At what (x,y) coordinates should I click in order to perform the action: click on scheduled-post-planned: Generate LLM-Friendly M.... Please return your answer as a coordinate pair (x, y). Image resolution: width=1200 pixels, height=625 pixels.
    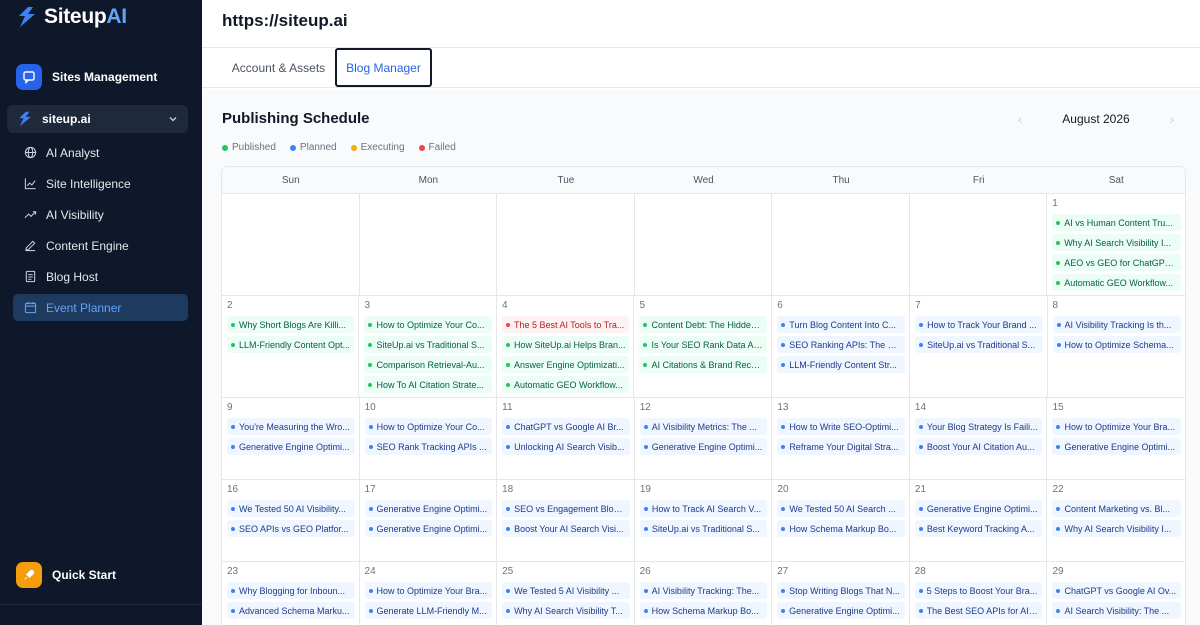
    Looking at the image, I should click on (428, 610).